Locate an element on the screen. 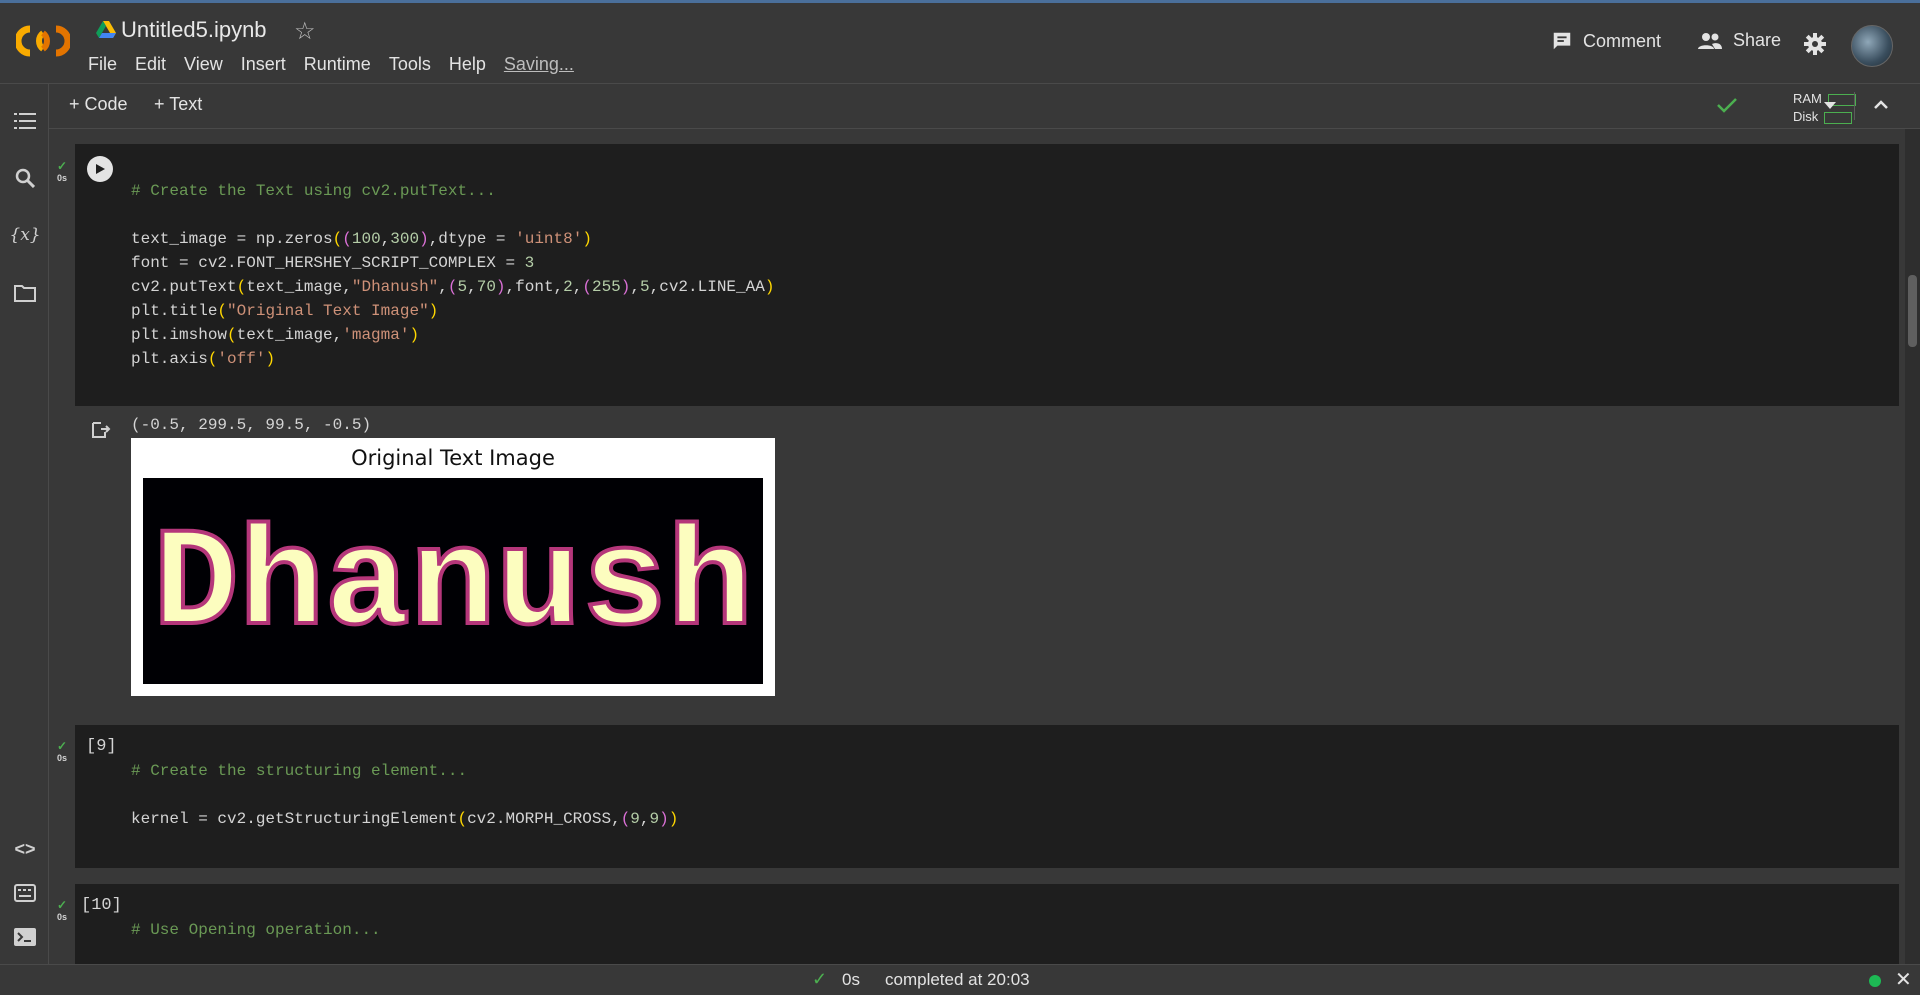 This screenshot has height=995, width=1920. figure-title: Original Text Image is located at coordinates (453, 458).